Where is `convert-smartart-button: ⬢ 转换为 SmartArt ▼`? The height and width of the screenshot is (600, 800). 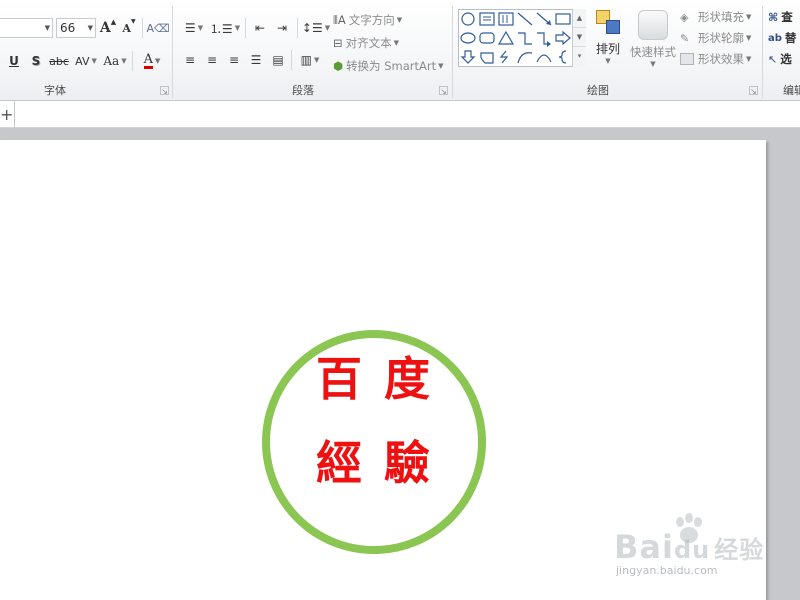
convert-smartart-button: ⬢ 转换为 SmartArt ▼ is located at coordinates (388, 66).